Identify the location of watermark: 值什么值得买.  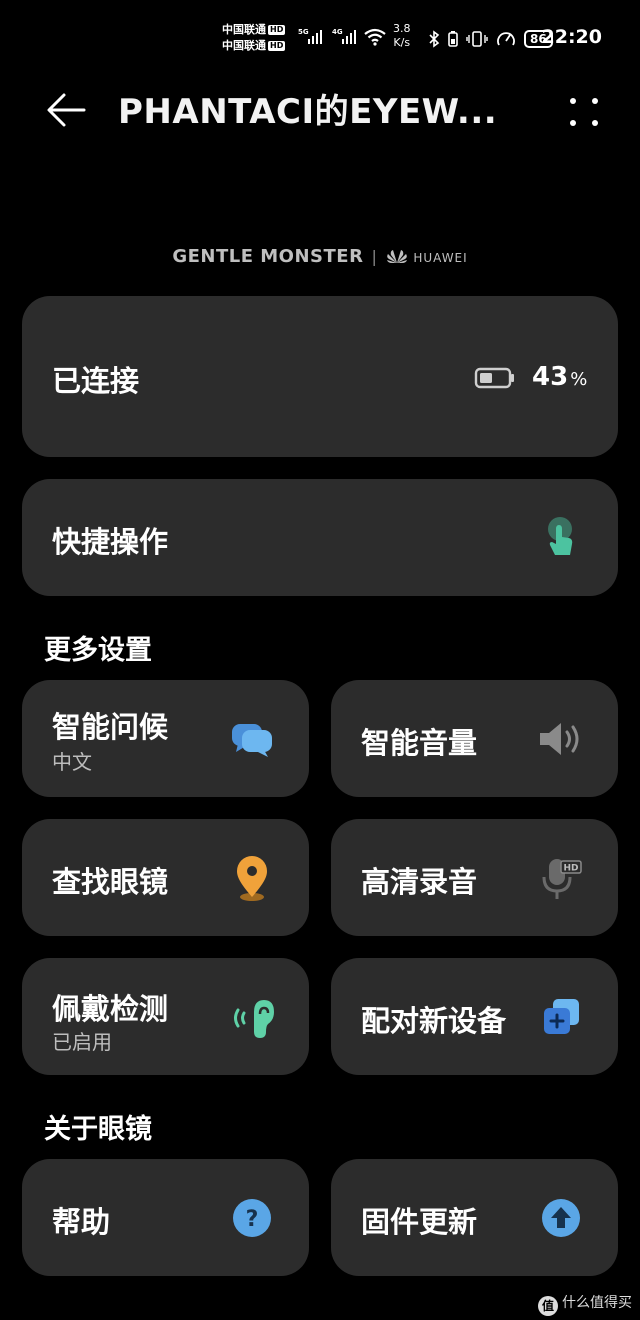
(585, 1304).